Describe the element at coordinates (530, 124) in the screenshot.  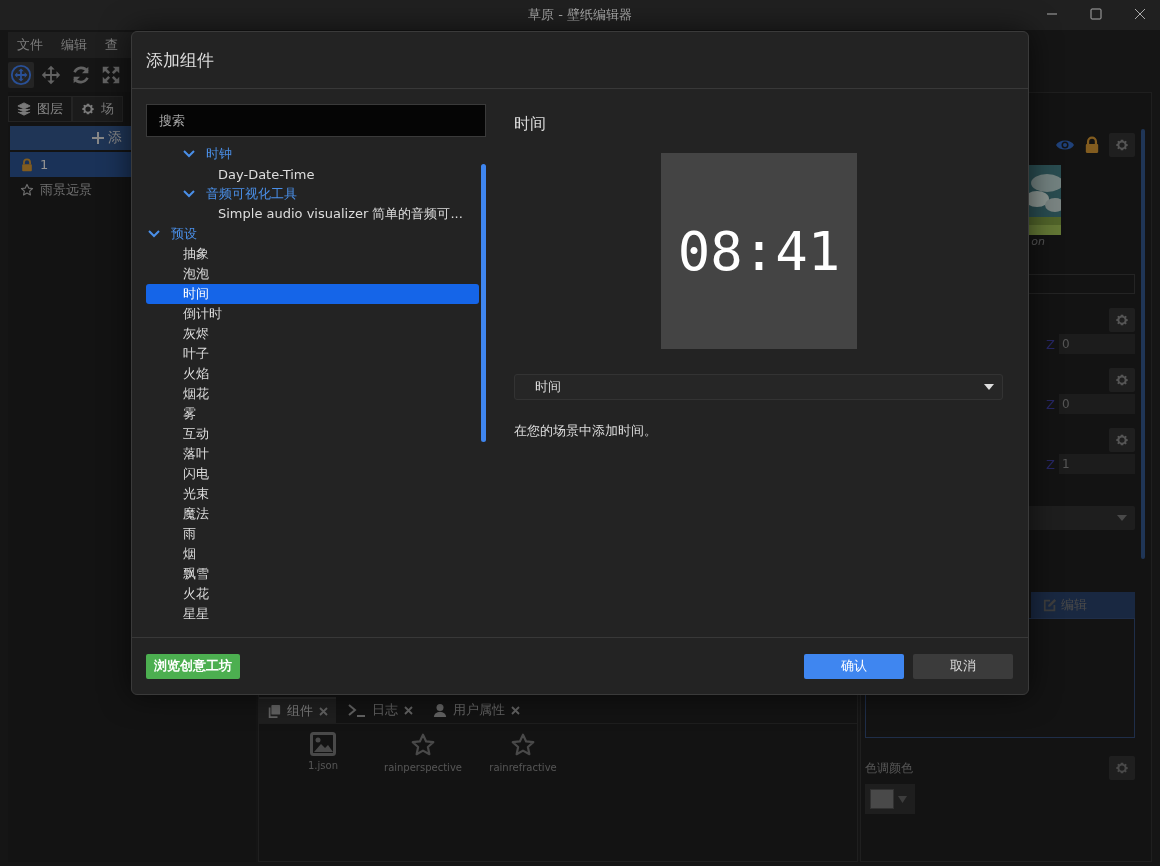
I see `preview-title: 时间` at that location.